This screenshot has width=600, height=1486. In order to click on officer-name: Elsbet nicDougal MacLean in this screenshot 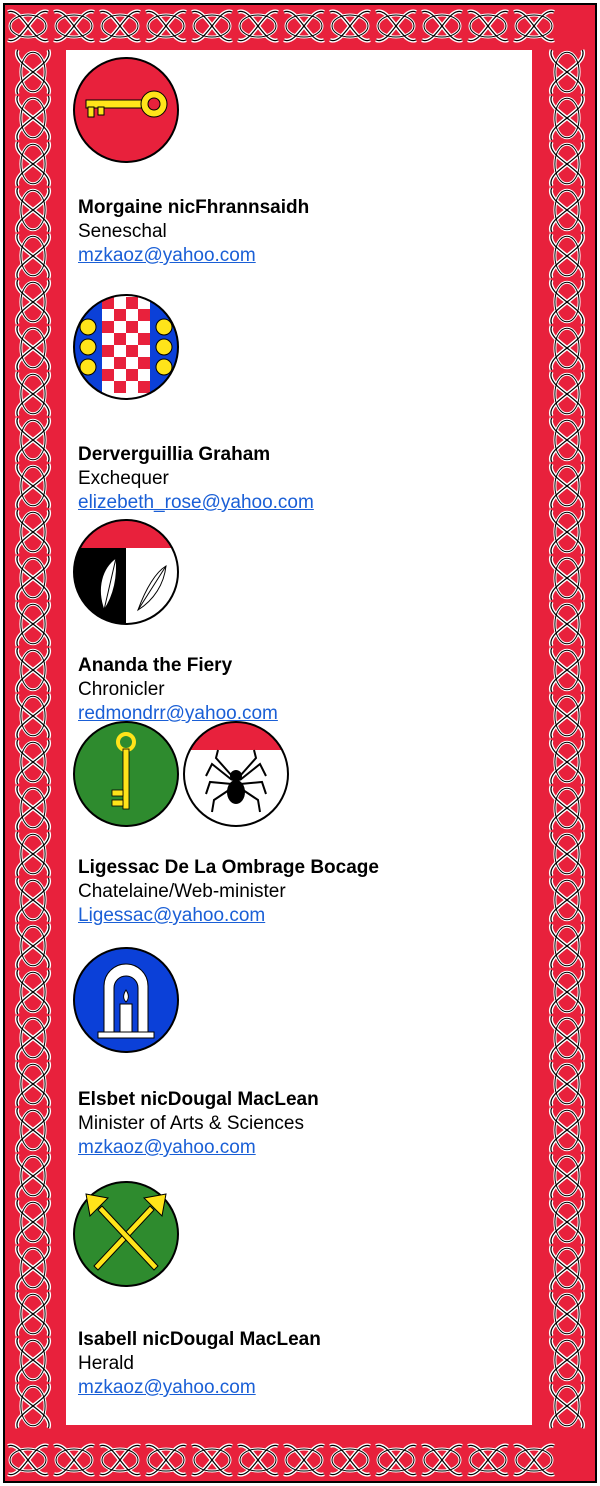, I will do `click(198, 1099)`.